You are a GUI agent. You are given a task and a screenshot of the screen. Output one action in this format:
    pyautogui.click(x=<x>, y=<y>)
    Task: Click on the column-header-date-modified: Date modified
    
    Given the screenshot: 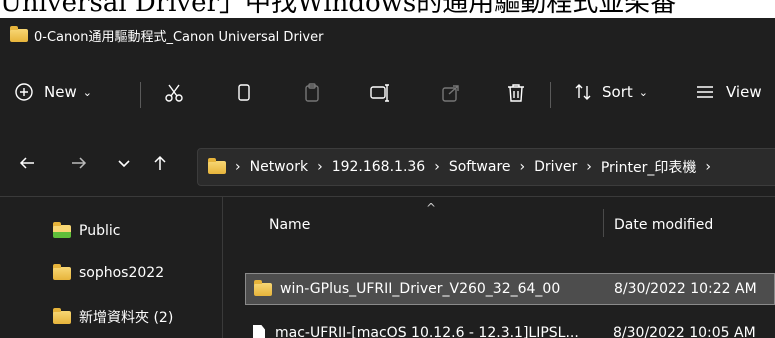 What is the action you would take?
    pyautogui.click(x=663, y=225)
    